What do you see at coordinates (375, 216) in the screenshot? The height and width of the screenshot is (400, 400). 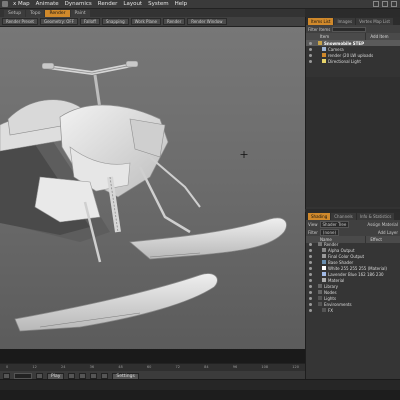 I see `tab-info-statistics: Info & Statistics` at bounding box center [375, 216].